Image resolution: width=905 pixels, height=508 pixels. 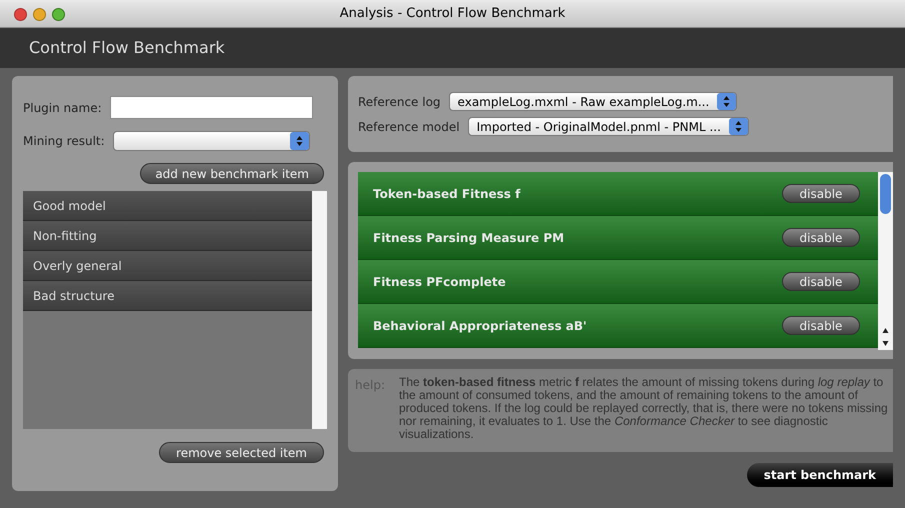 What do you see at coordinates (62, 108) in the screenshot?
I see `field-label: Plugin name:` at bounding box center [62, 108].